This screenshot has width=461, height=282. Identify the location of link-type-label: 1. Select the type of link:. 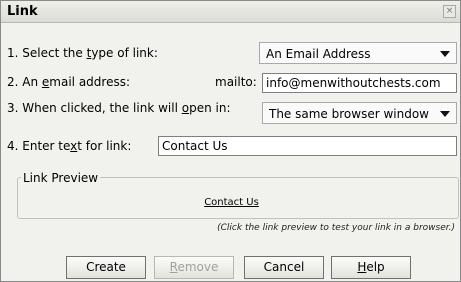
(82, 53).